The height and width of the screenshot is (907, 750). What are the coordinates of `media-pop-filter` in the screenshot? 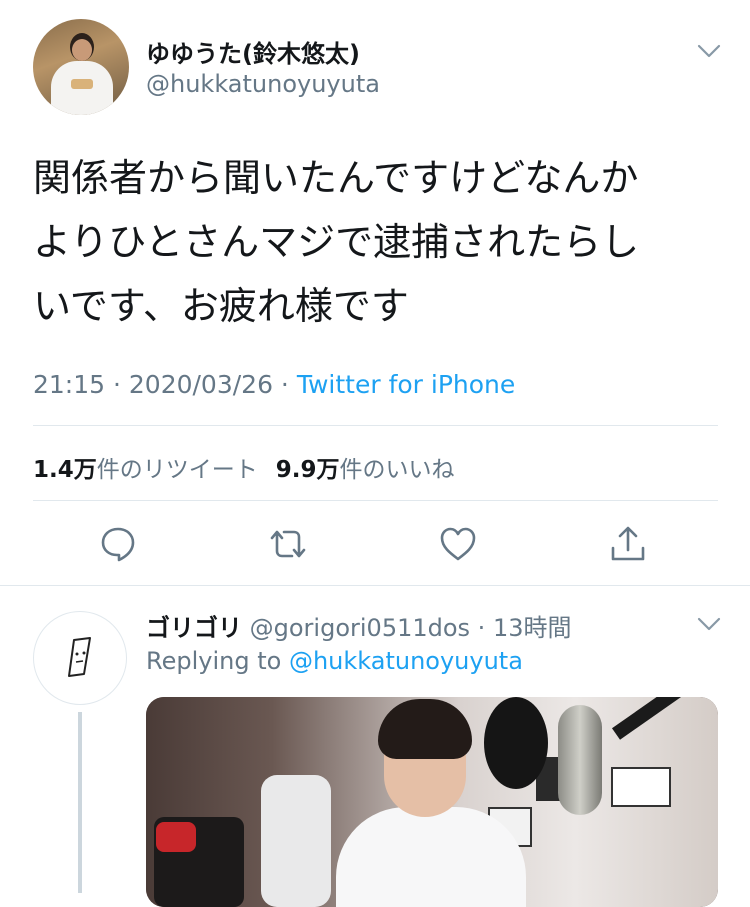 It's located at (516, 743).